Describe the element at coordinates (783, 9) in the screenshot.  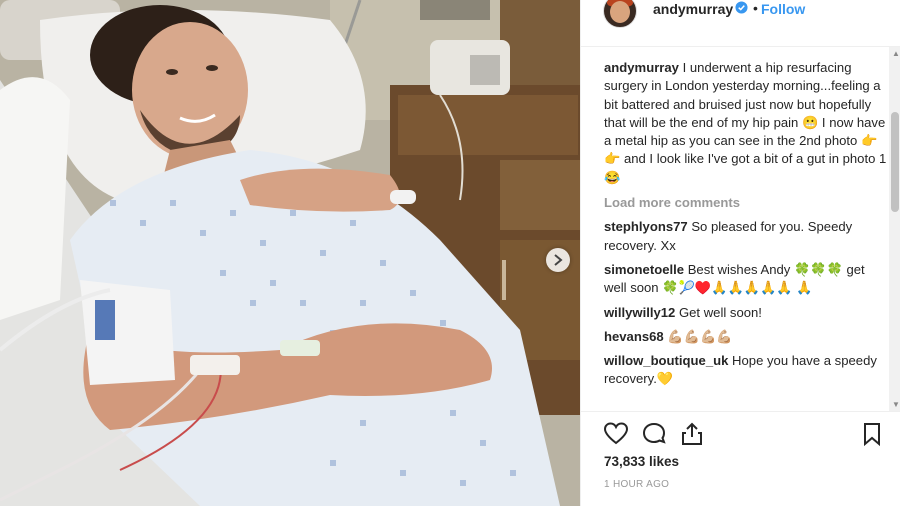
I see `follow-button: Follow` at that location.